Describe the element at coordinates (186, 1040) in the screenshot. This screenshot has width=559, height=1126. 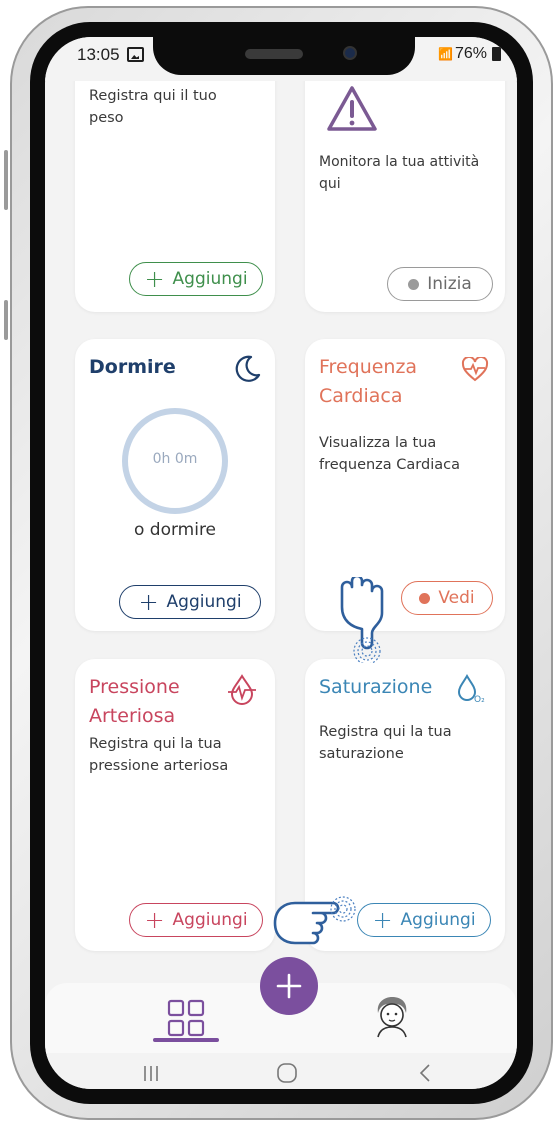
I see `active-tab-indicator` at that location.